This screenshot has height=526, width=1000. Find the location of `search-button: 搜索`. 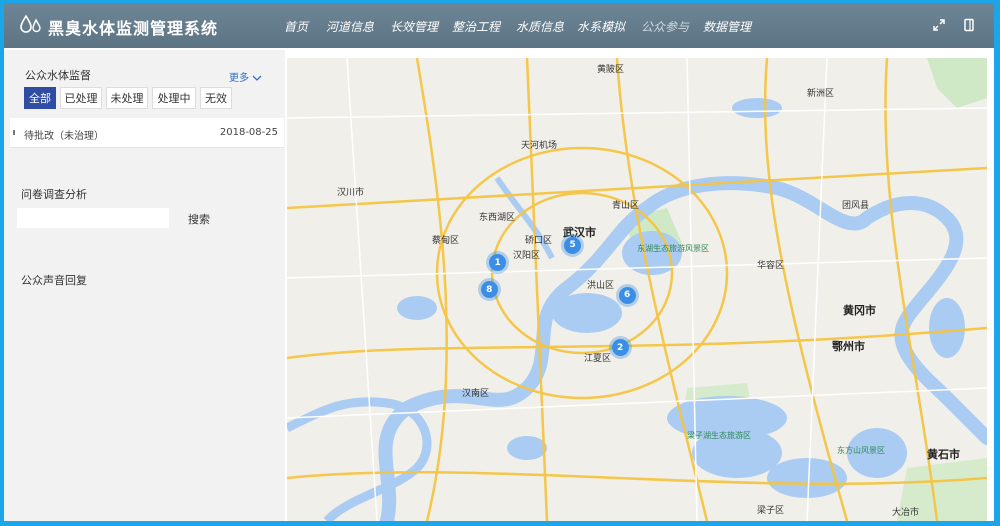

search-button: 搜索 is located at coordinates (199, 219).